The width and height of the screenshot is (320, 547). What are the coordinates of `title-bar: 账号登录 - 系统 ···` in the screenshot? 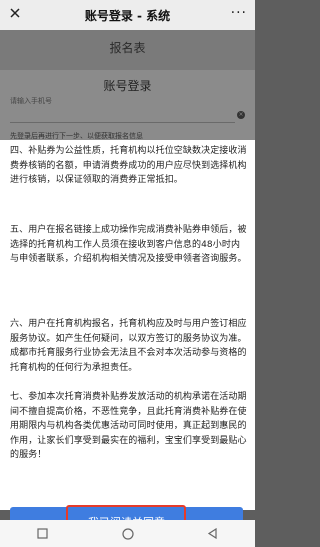 It's located at (127, 15).